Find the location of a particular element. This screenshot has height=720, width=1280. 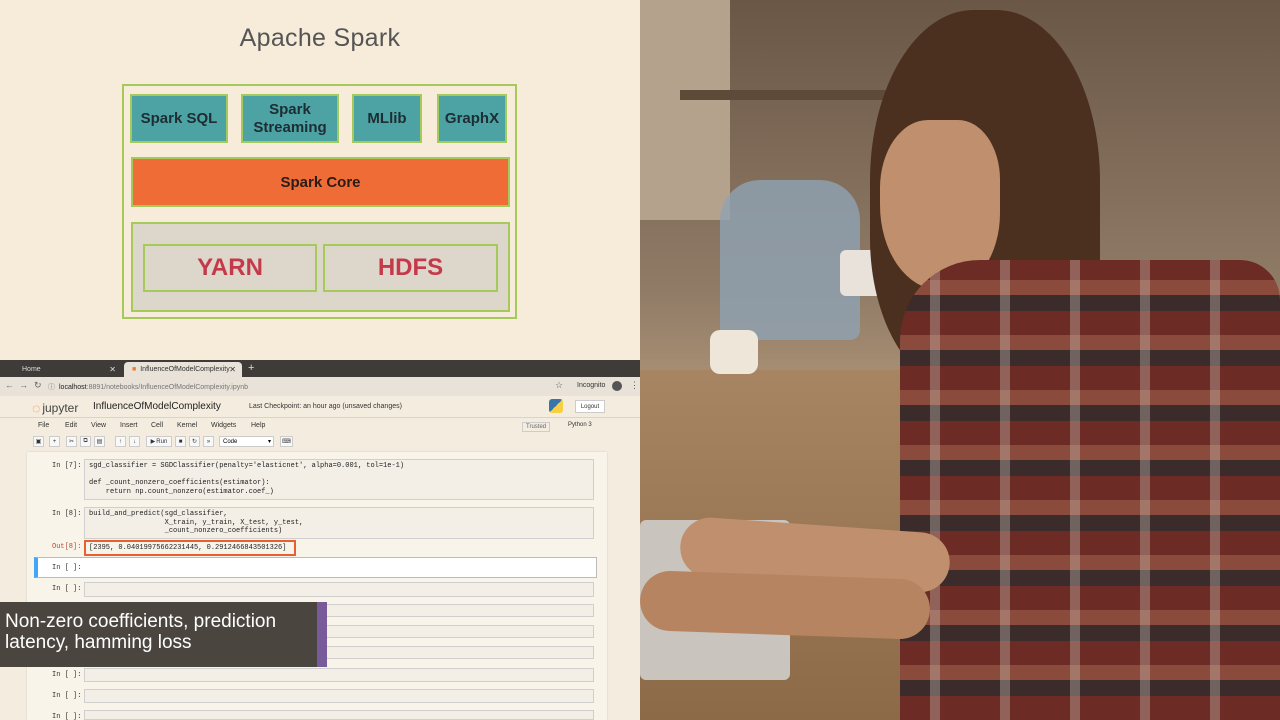

kernel-indicator: Python 3 is located at coordinates (580, 425).